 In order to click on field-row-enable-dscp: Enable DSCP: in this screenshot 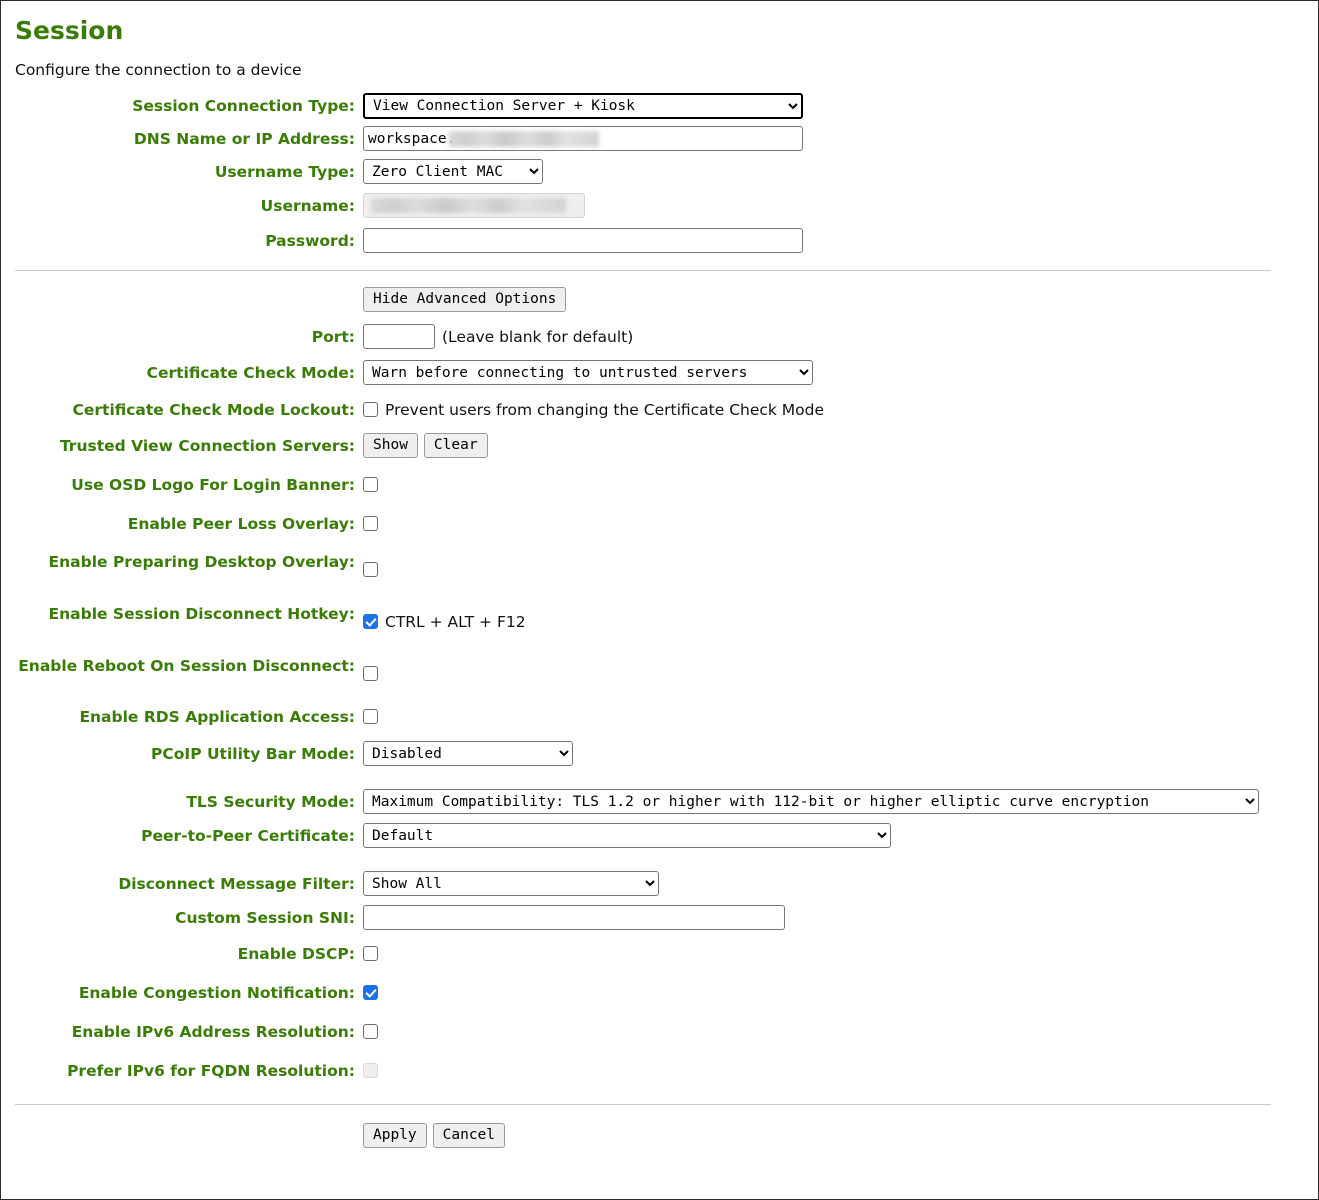, I will do `click(659, 954)`.